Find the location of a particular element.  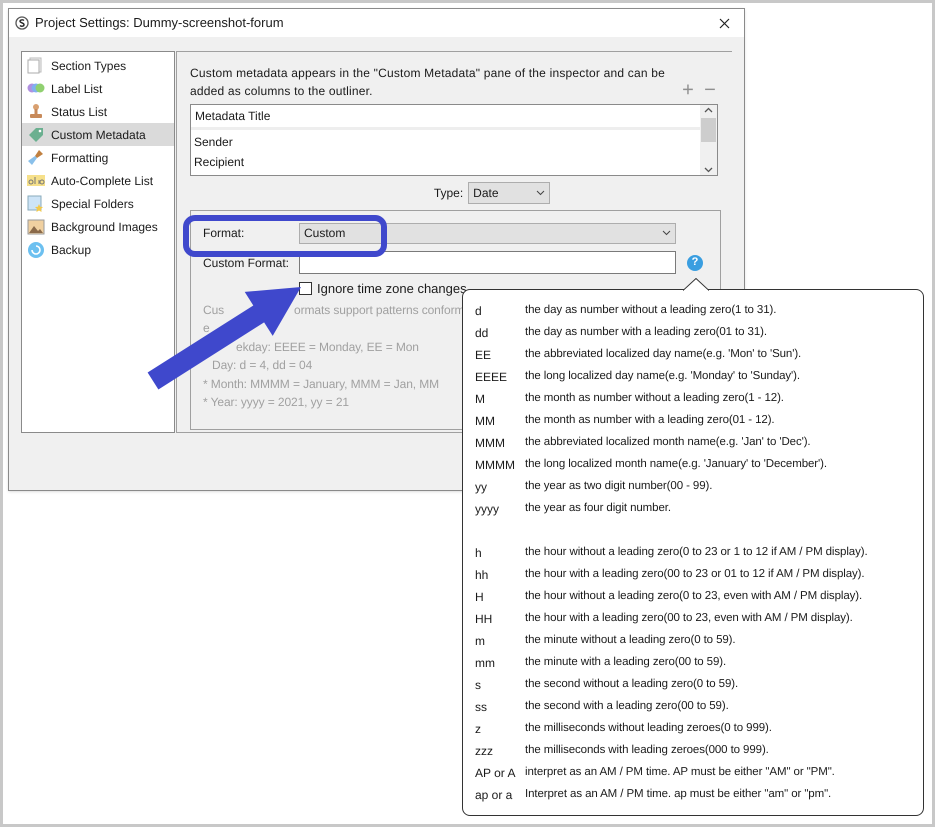

folder-star-icon is located at coordinates (36, 203).